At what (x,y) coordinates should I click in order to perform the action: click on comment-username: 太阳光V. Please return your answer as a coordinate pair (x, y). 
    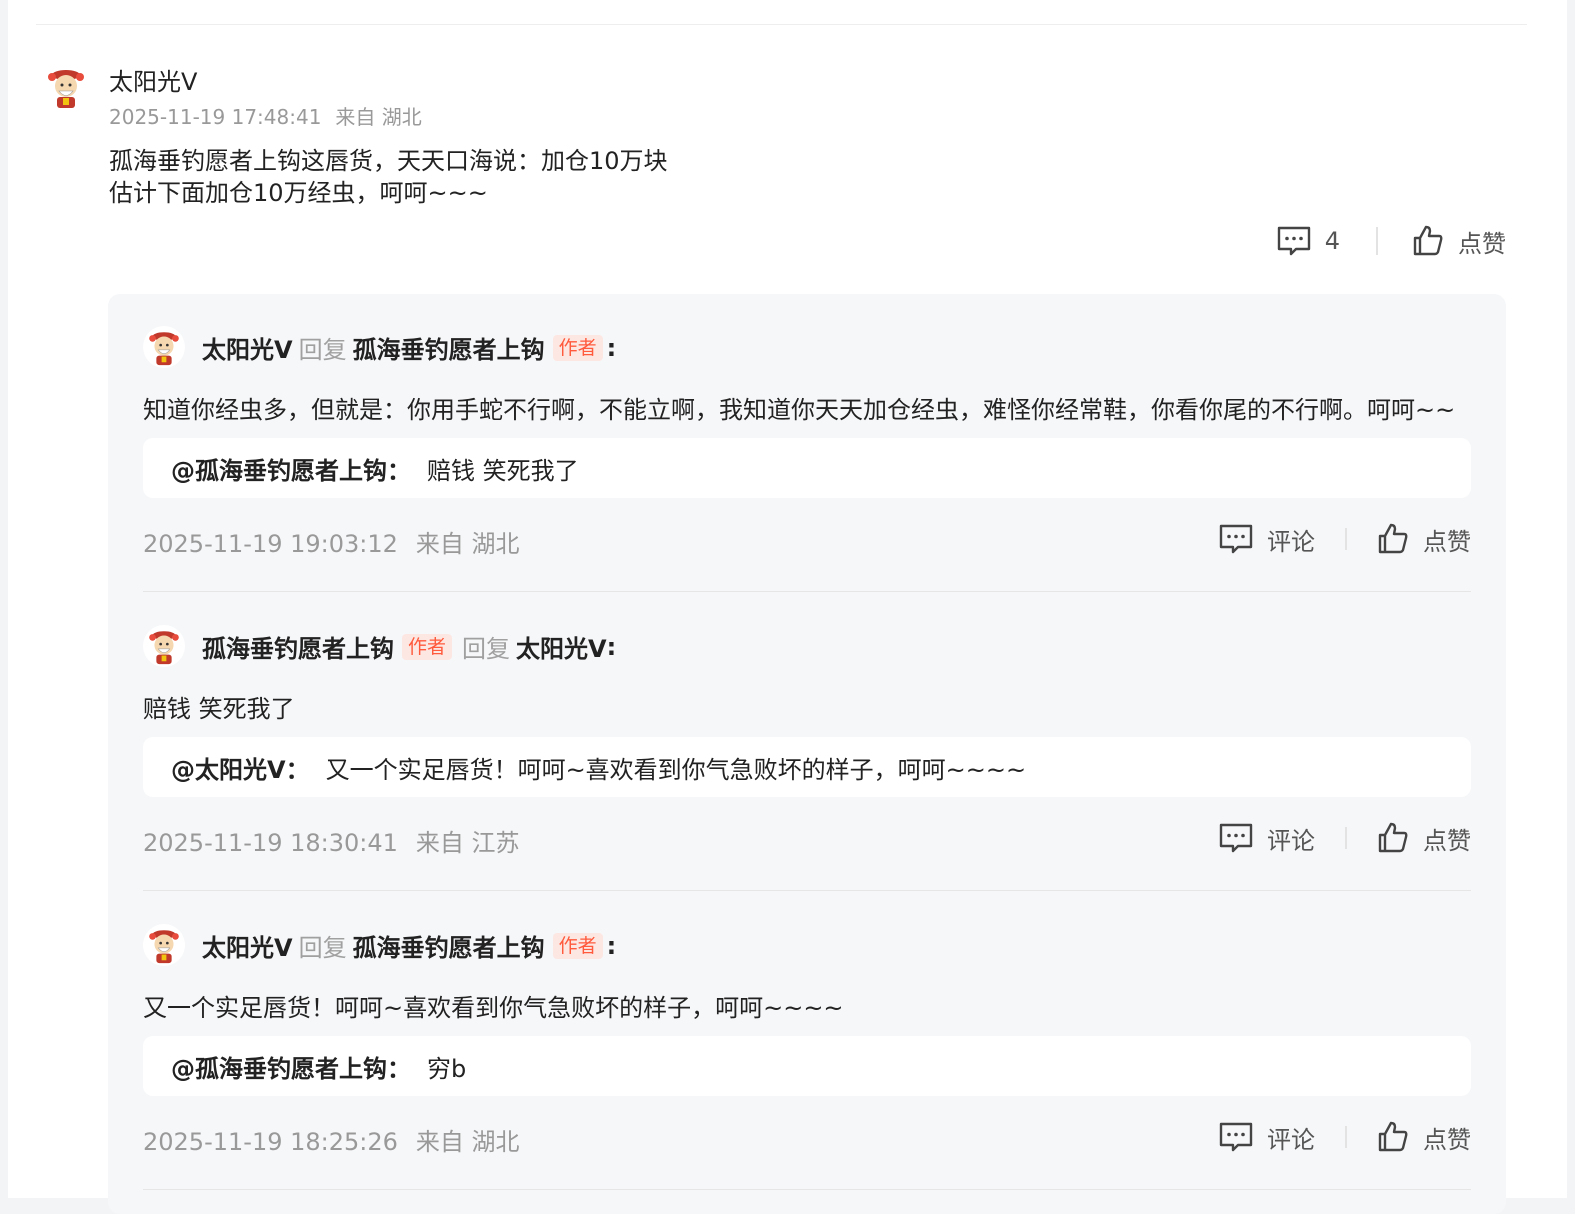
    Looking at the image, I should click on (153, 79).